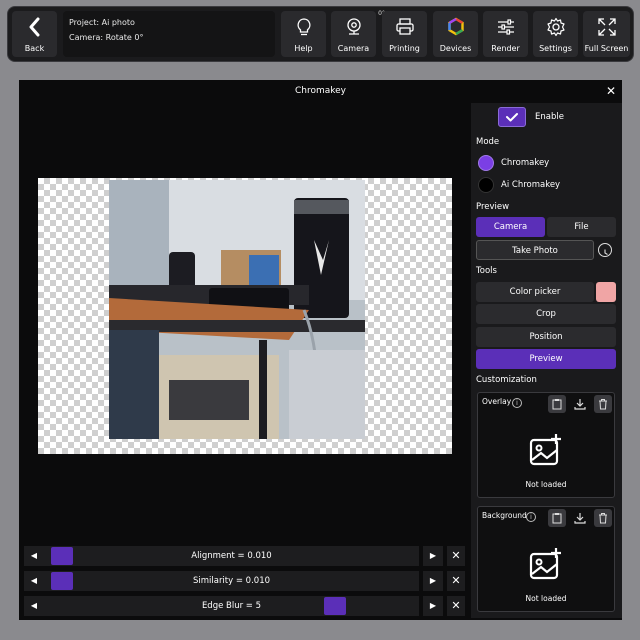 This screenshot has height=640, width=640. I want to click on overlay-info-icon: i, so click(517, 403).